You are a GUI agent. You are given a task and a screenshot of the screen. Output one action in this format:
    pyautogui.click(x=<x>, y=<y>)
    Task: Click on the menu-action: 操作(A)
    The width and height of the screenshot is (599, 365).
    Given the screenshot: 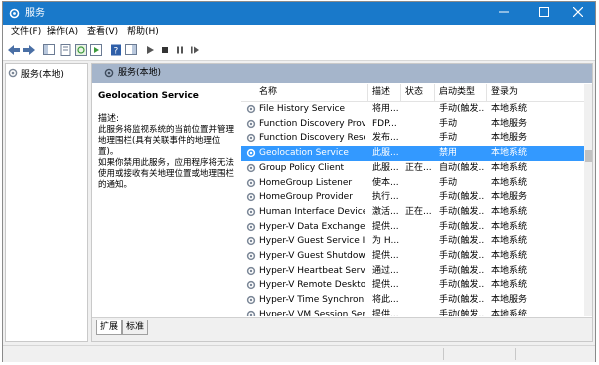 What is the action you would take?
    pyautogui.click(x=62, y=32)
    